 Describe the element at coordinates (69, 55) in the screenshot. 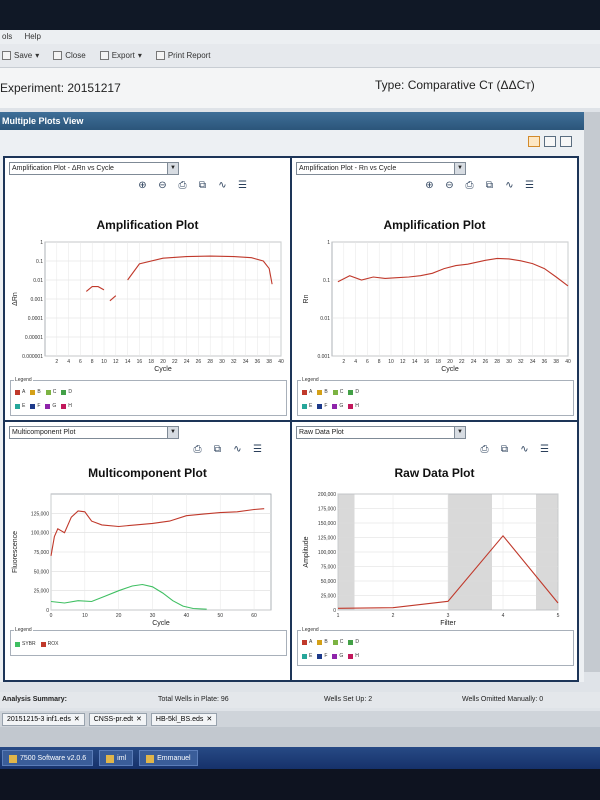

I see `close-button: Close` at that location.